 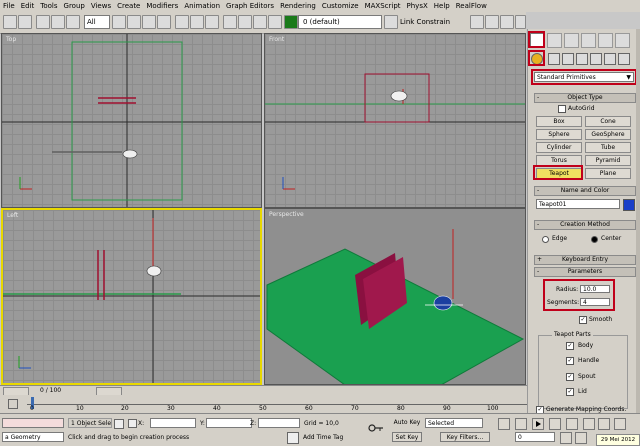 I want to click on tube-button: Tube, so click(x=608, y=147).